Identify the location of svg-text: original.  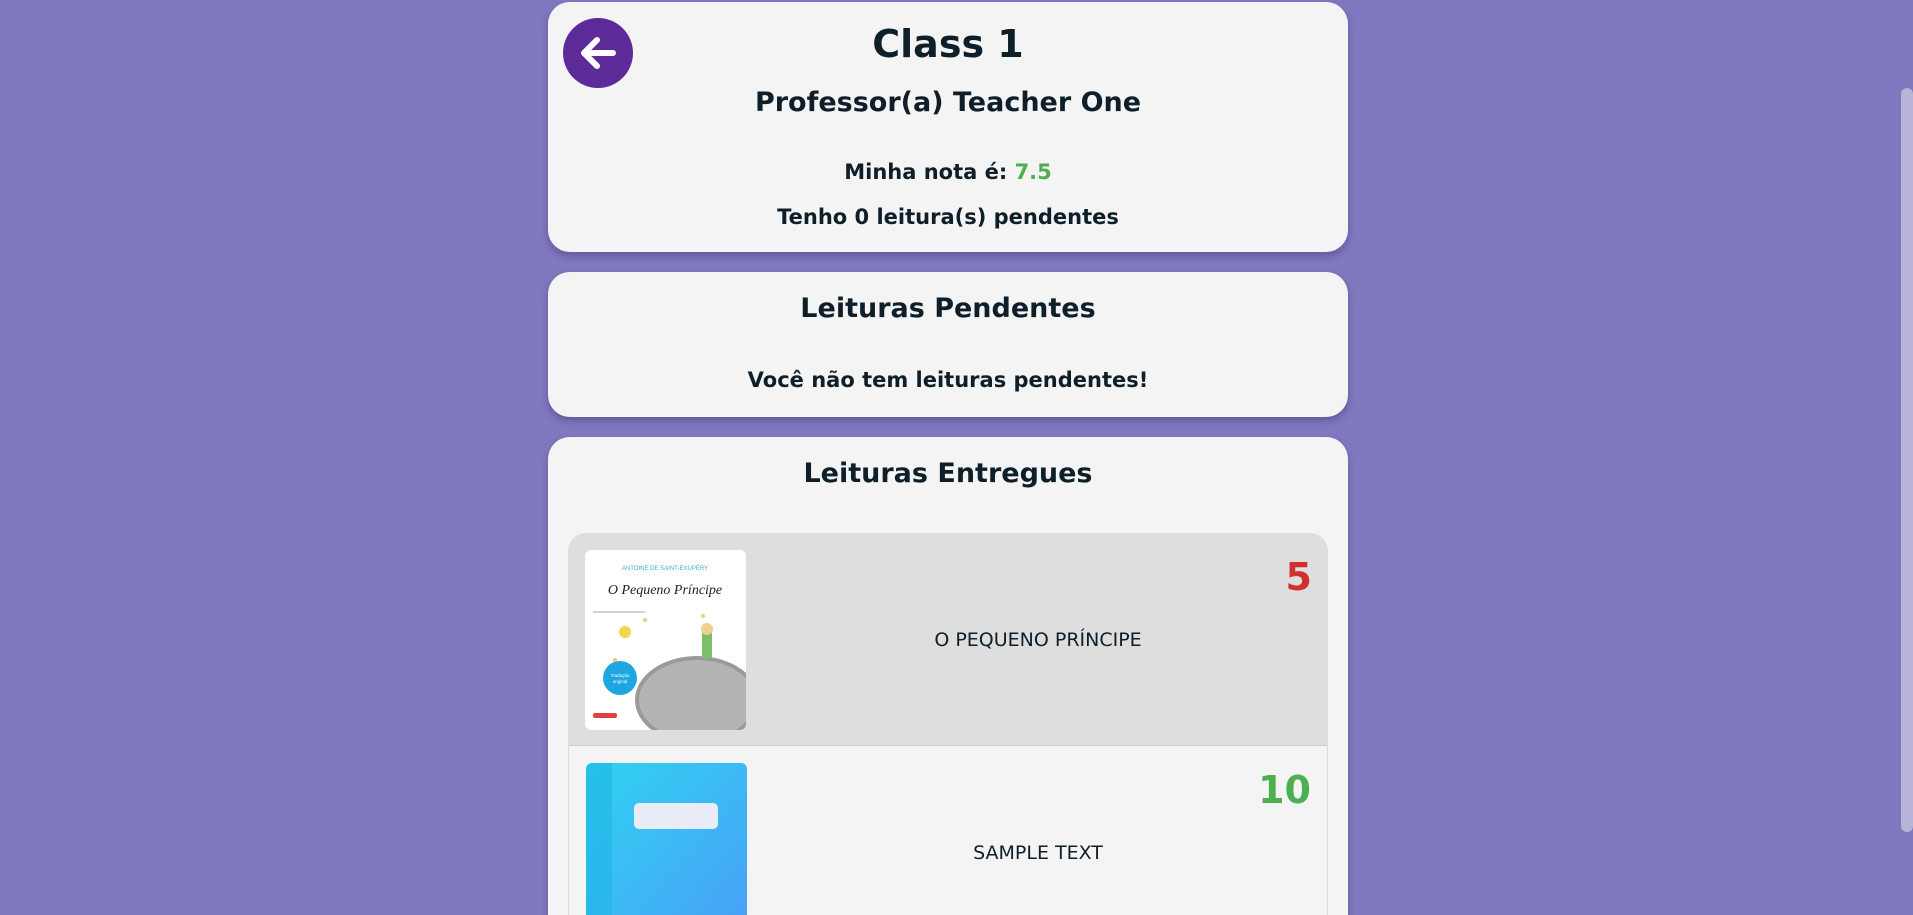
(620, 681).